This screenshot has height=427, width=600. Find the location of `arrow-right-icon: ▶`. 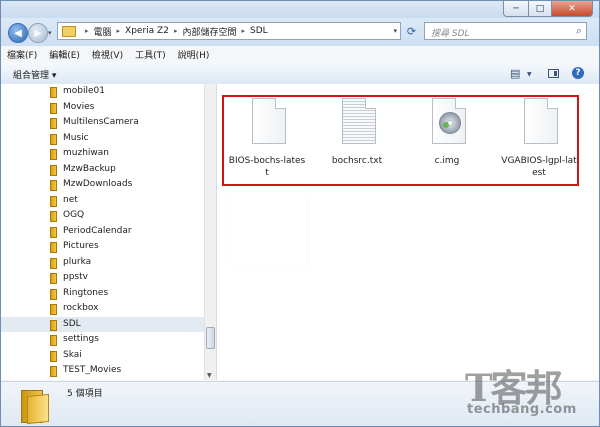

arrow-right-icon: ▶ is located at coordinates (38, 33).